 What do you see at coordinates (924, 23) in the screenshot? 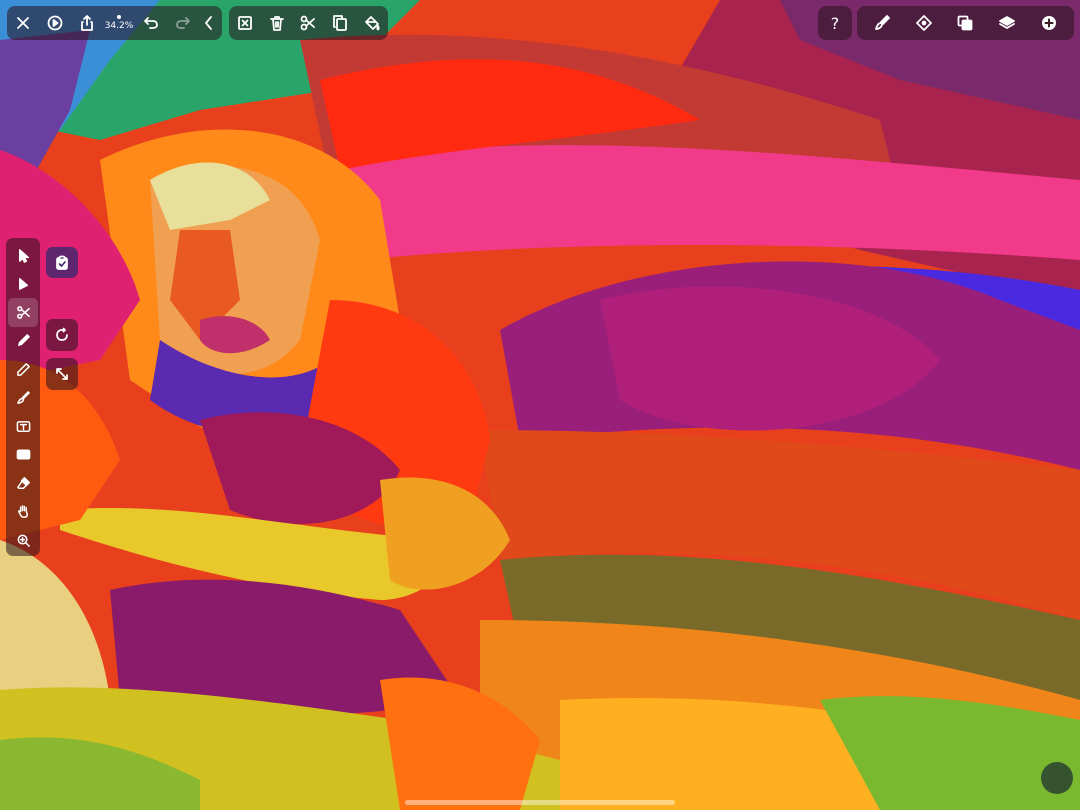
I see `transform-icon` at bounding box center [924, 23].